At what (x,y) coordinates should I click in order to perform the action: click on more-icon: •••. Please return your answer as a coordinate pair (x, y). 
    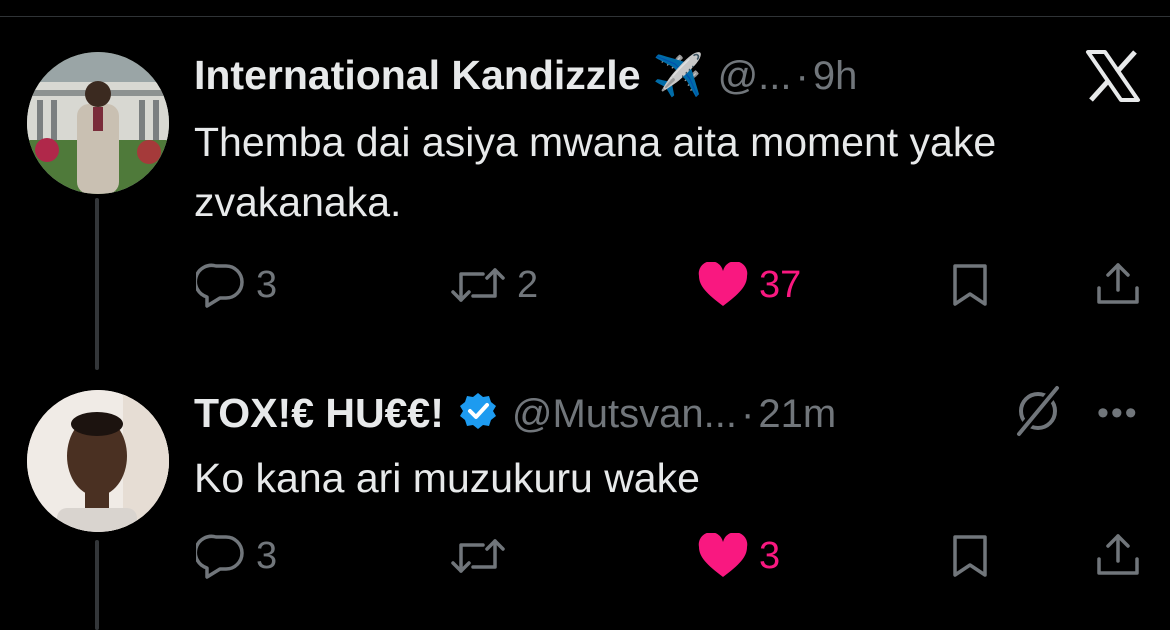
    Looking at the image, I should click on (1118, 413).